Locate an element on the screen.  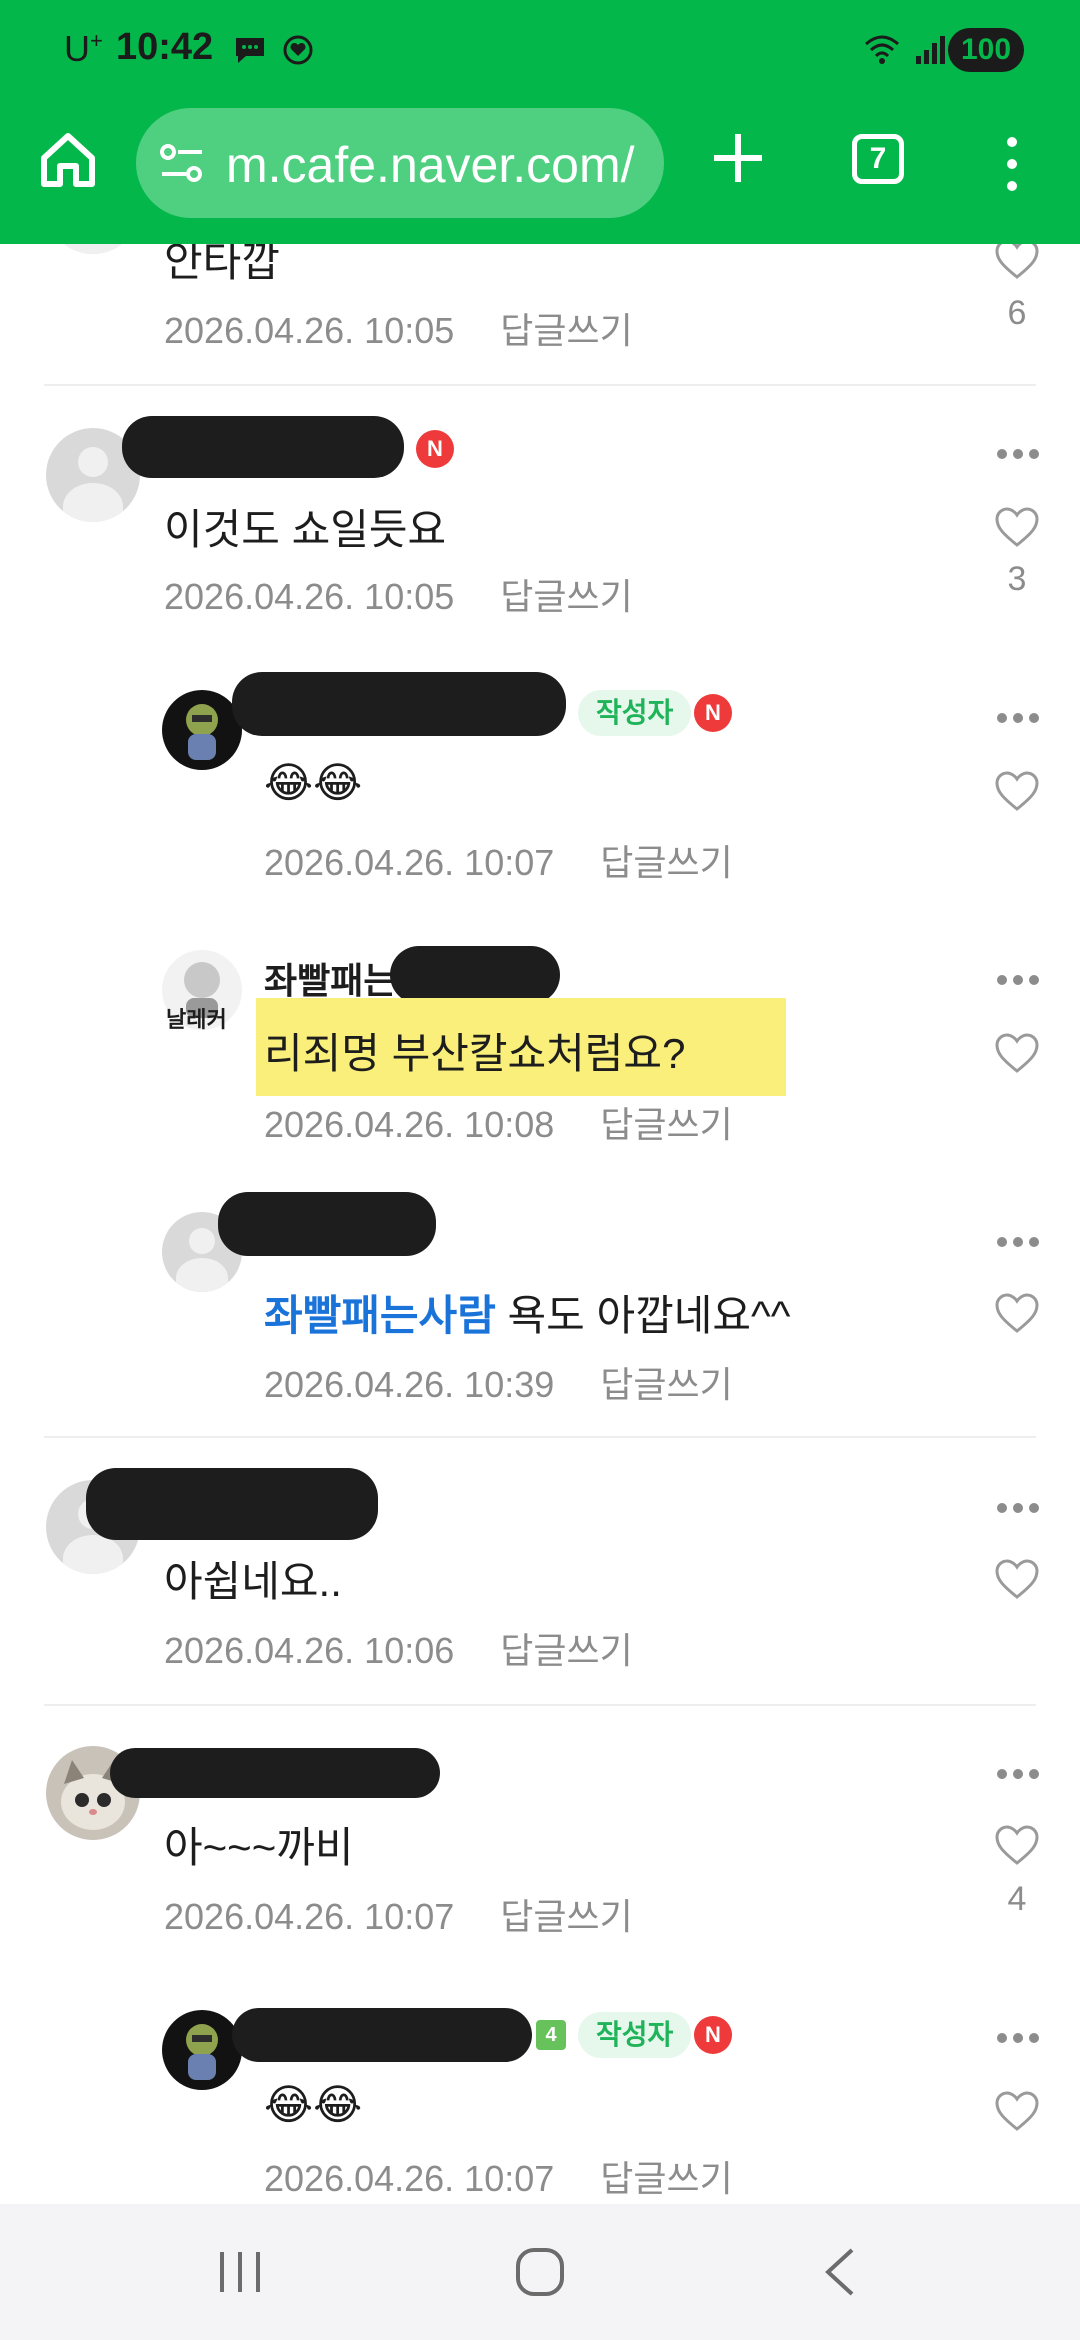
system-nav-bar is located at coordinates (540, 2272).